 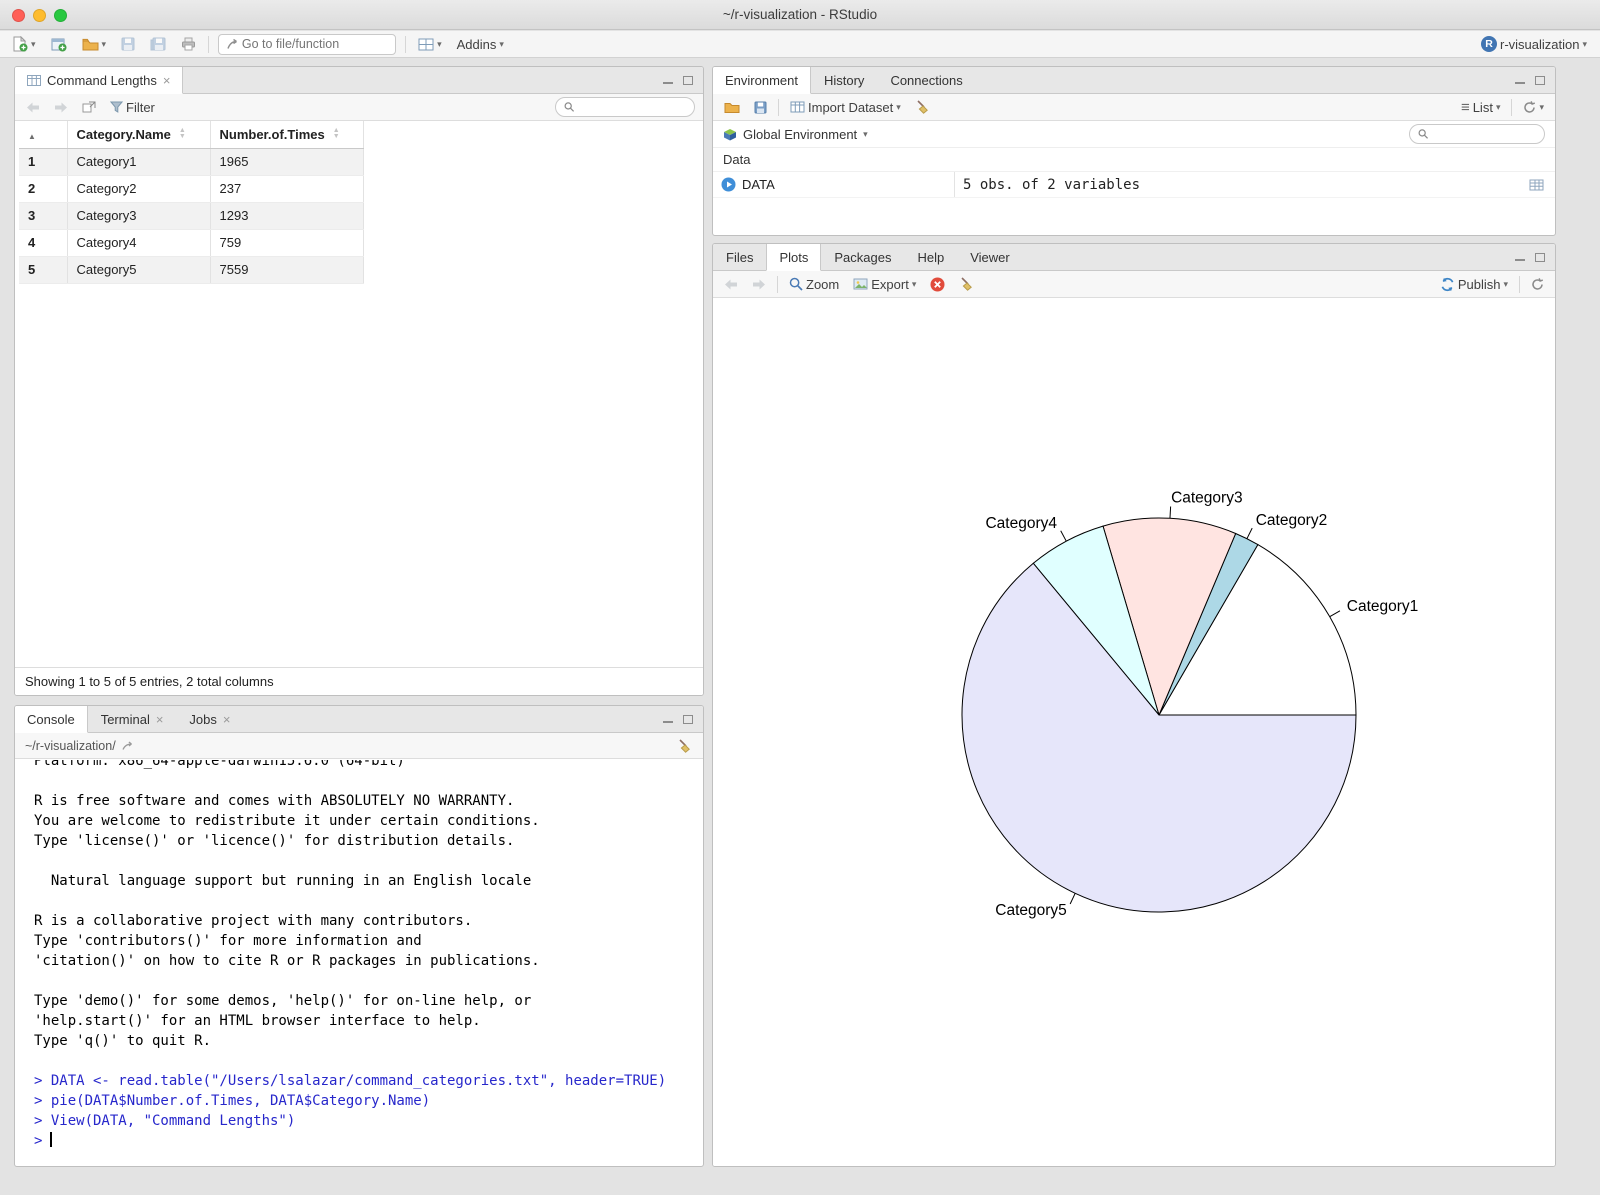 What do you see at coordinates (33, 107) in the screenshot?
I see `nav-back-button` at bounding box center [33, 107].